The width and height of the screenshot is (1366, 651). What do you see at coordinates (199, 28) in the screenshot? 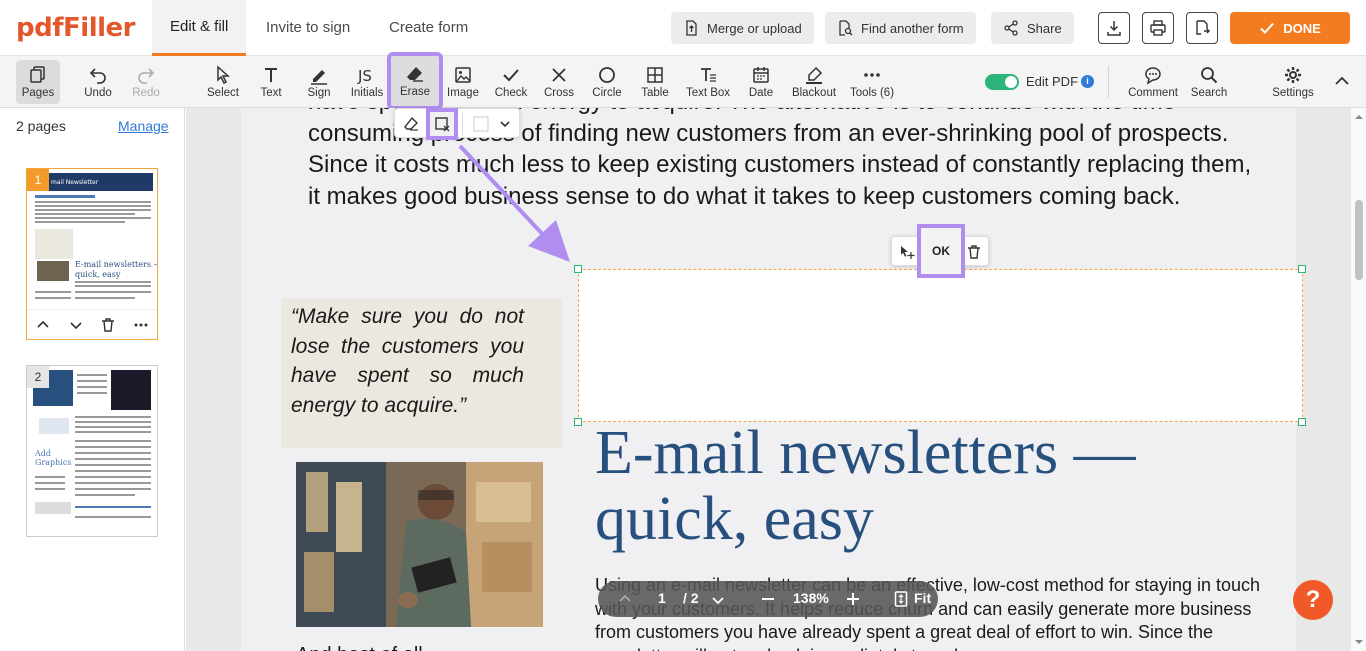
I see `tab-edit-fill: Edit & fill` at bounding box center [199, 28].